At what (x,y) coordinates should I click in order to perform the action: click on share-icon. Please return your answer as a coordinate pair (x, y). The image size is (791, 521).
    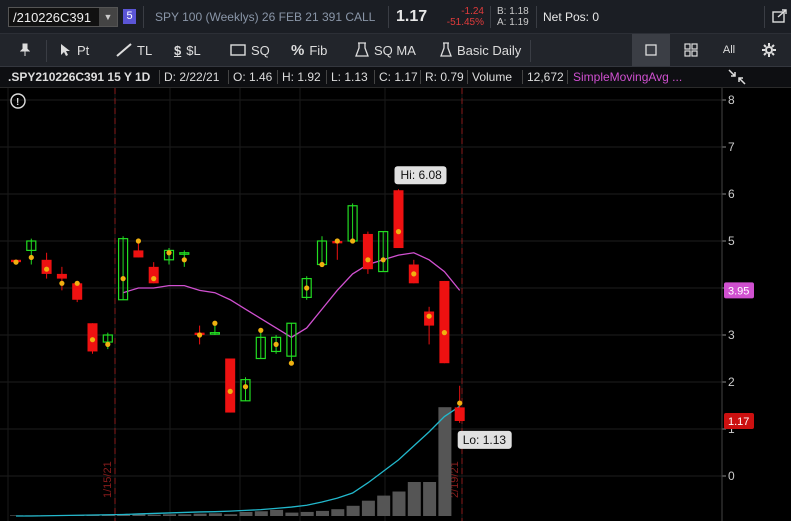
    Looking at the image, I should click on (780, 16).